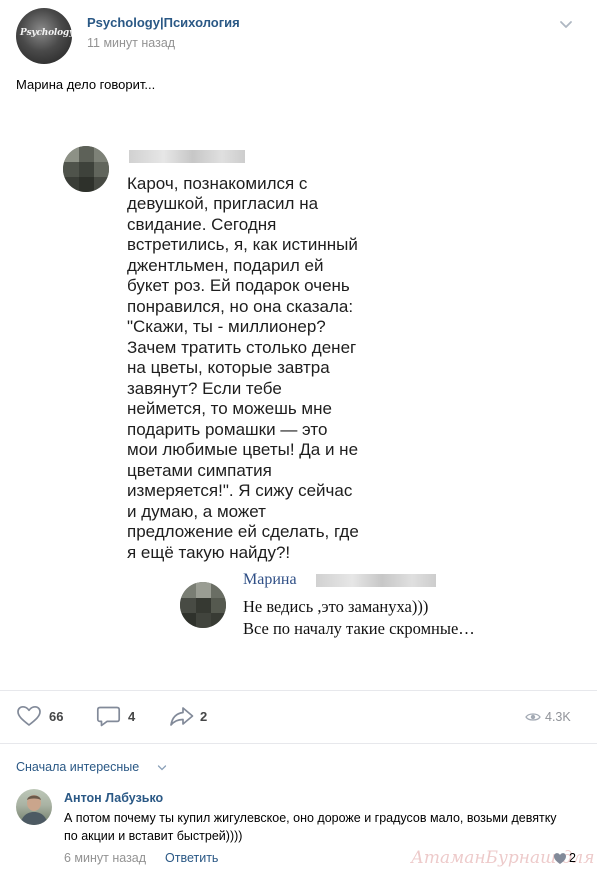  Describe the element at coordinates (225, 265) in the screenshot. I see `message-line: джентльмен, подарил ей` at that location.